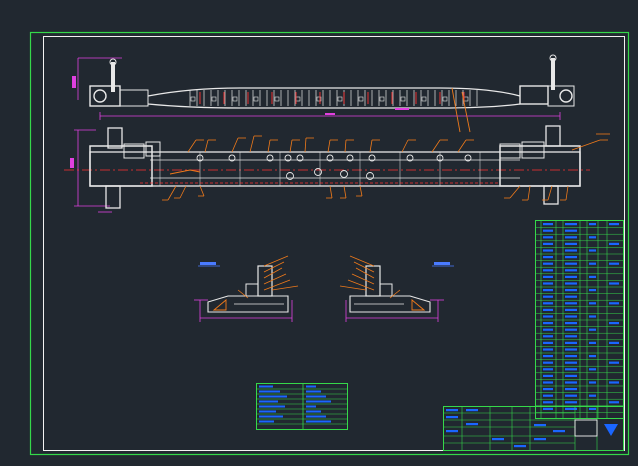 The height and width of the screenshot is (466, 638). Describe the element at coordinates (534, 95) in the screenshot. I see `right-drive-unit` at that location.